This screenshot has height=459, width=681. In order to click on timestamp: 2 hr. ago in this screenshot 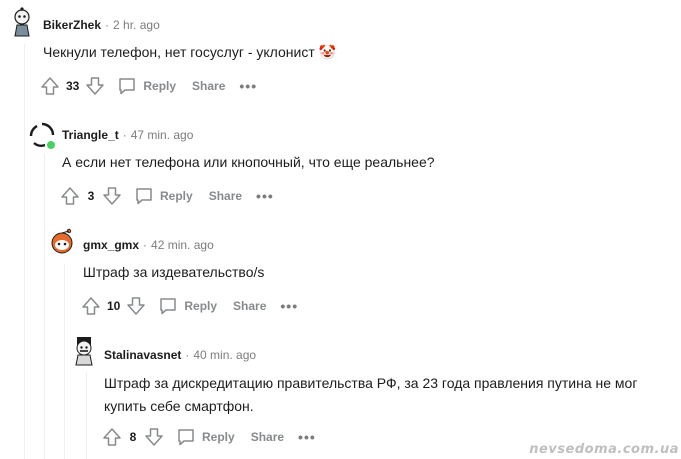, I will do `click(136, 25)`.